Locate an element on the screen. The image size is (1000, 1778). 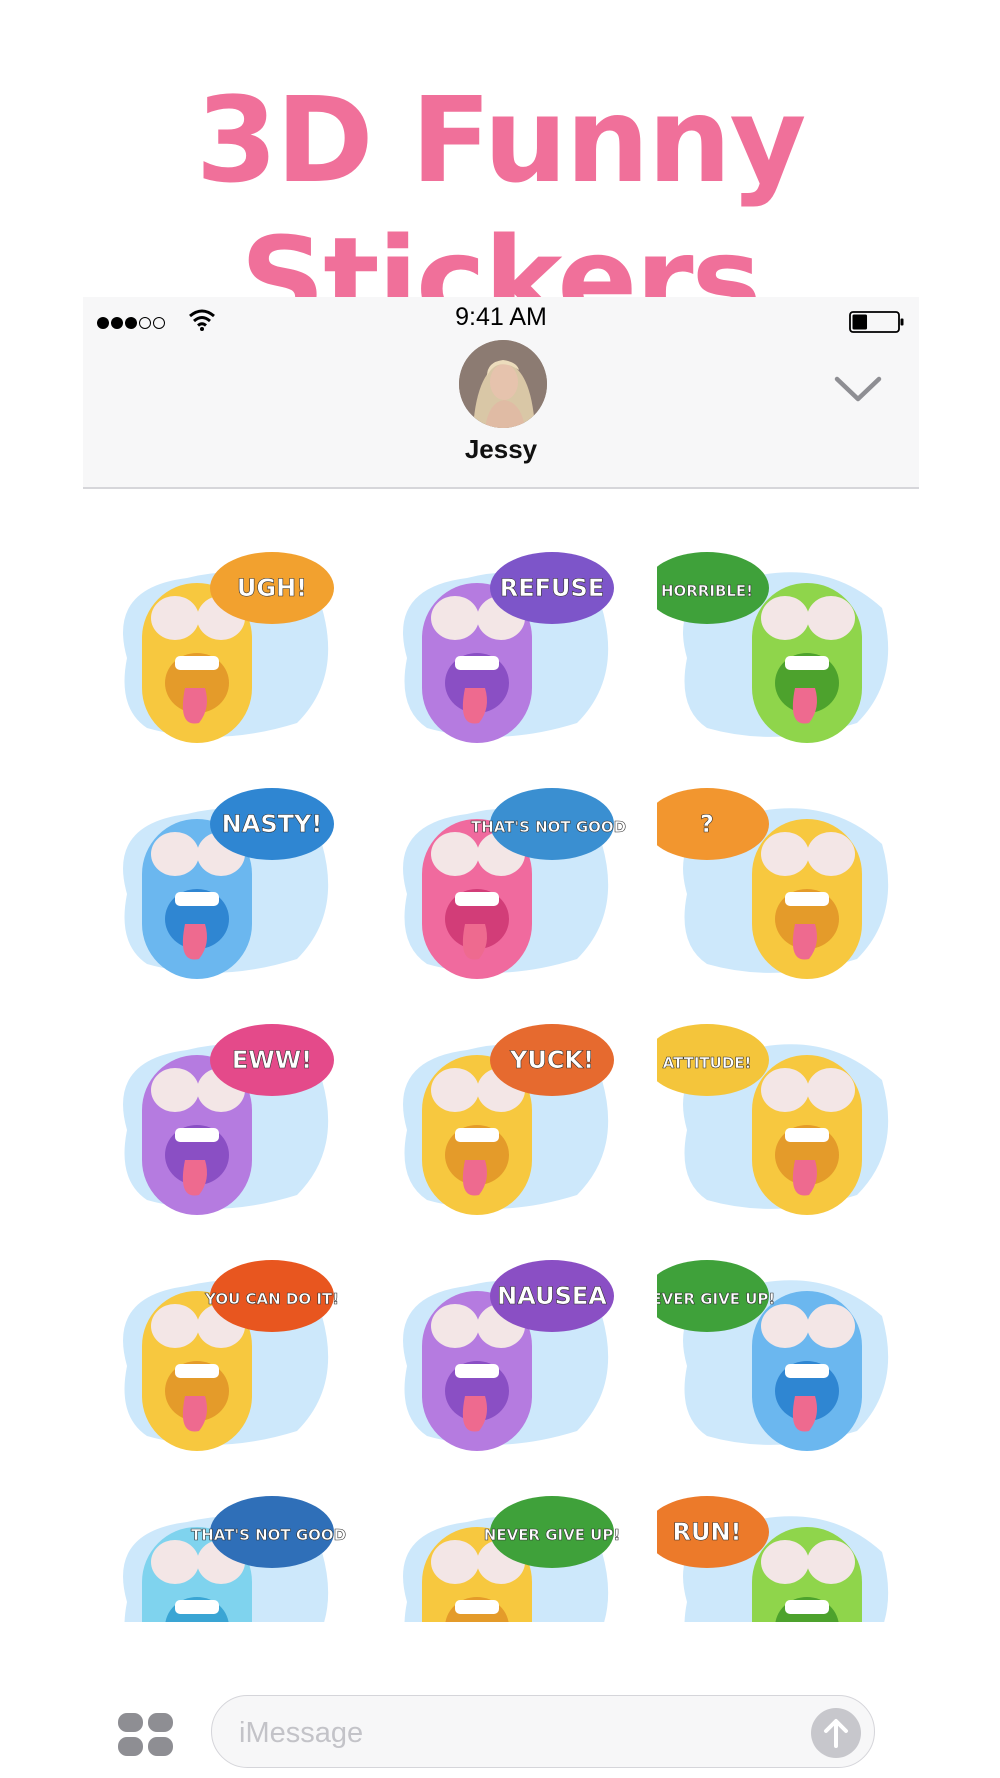
sticker-1: UGH! is located at coordinates (222, 648).